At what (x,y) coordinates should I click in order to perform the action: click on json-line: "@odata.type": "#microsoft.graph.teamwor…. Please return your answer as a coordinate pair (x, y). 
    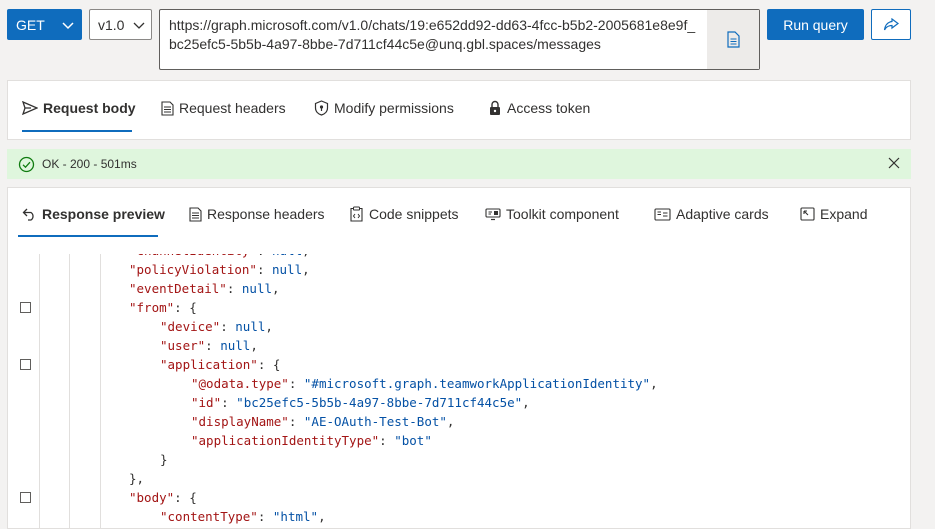
    Looking at the image, I should click on (459, 383).